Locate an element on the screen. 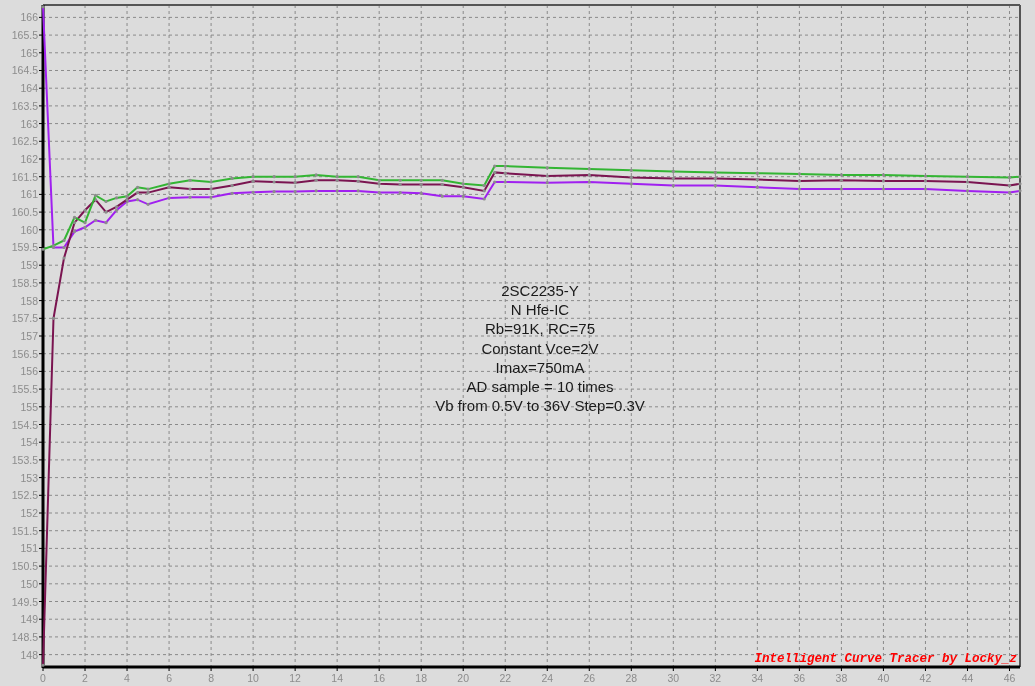 The width and height of the screenshot is (1035, 686). axis-tick-label: 150.5 is located at coordinates (24, 566).